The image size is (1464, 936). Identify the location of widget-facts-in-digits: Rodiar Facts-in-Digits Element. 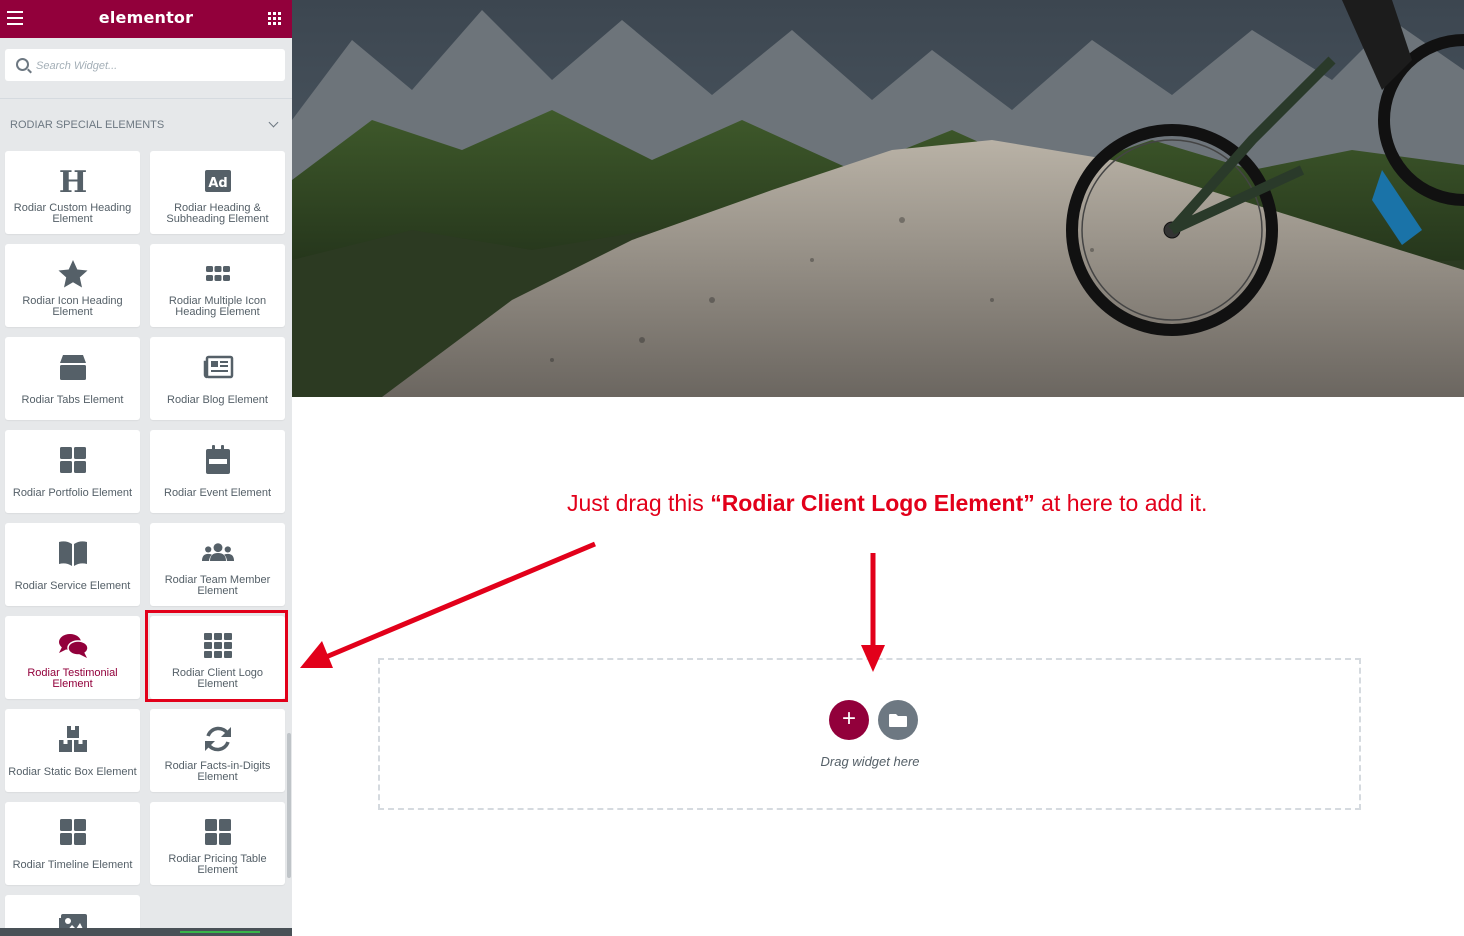
(217, 750).